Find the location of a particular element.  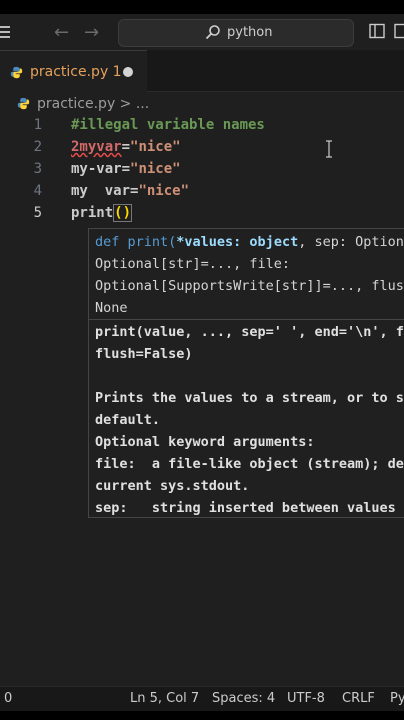

code-identifier: my var= is located at coordinates (105, 191).